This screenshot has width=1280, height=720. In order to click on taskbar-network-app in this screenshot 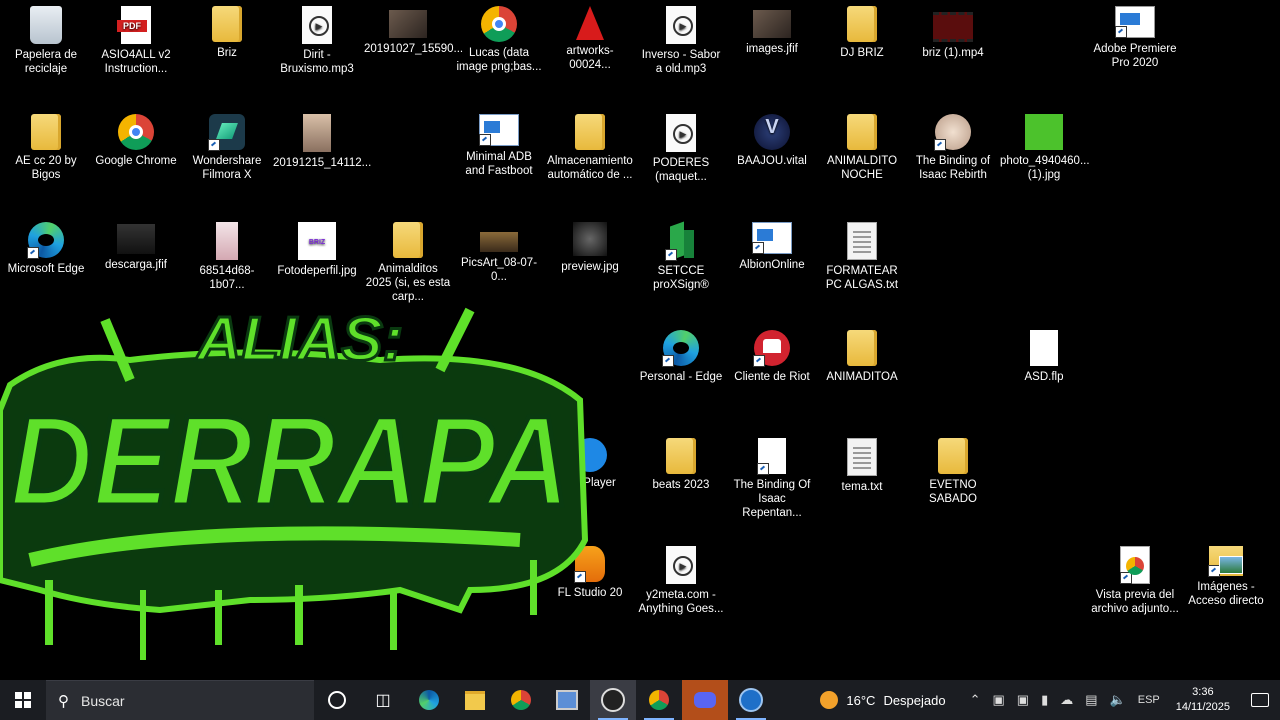, I will do `click(567, 700)`.